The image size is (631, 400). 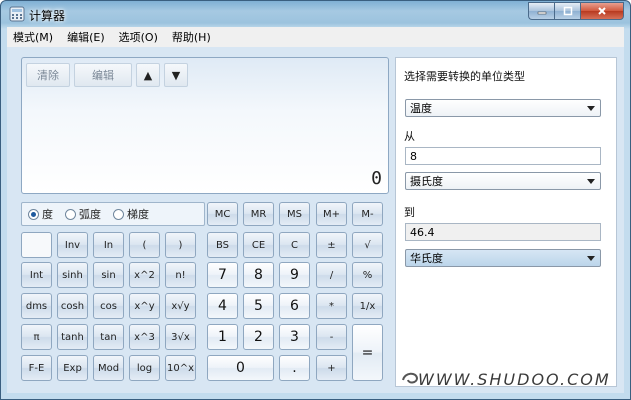 I want to click on clear-entry-key: CE, so click(x=258, y=245).